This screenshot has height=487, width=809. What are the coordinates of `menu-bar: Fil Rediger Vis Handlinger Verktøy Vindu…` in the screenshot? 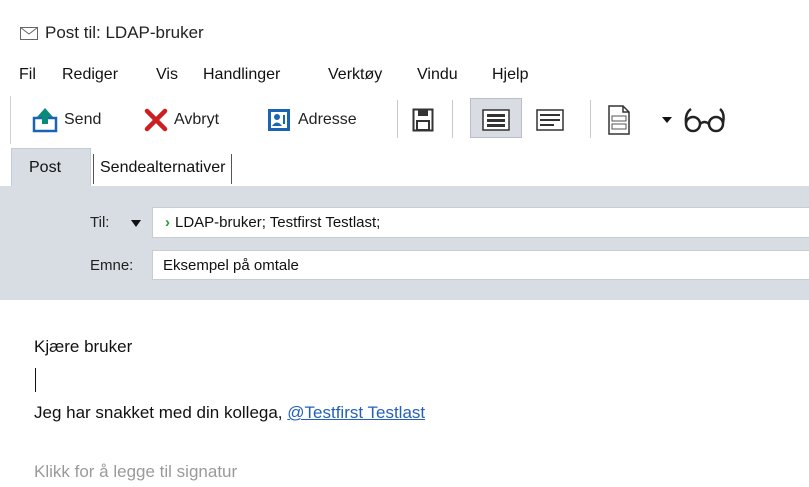 It's located at (404, 75).